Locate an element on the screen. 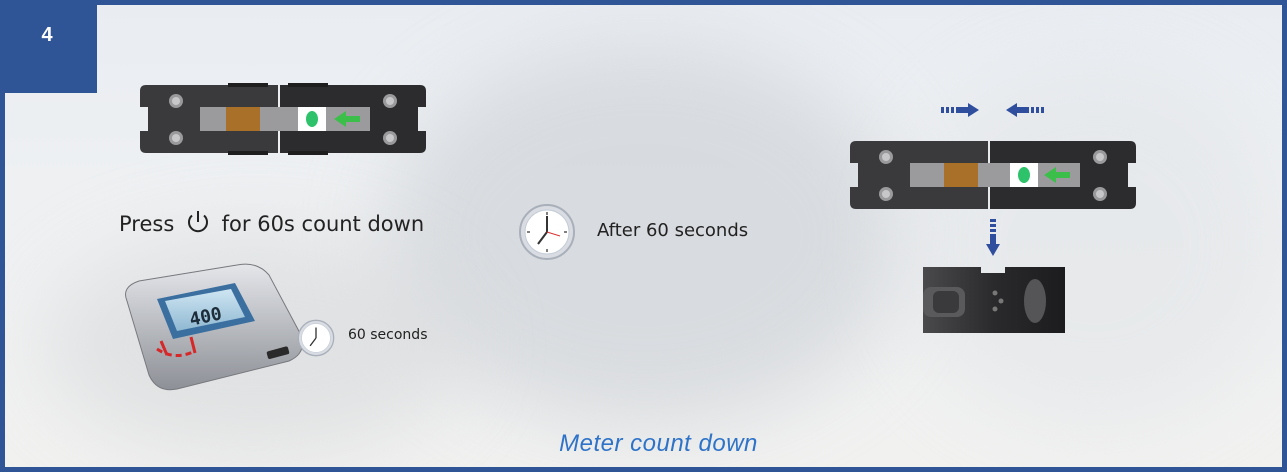 Image resolution: width=1287 pixels, height=472 pixels. caption: Meter count down is located at coordinates (658, 443).